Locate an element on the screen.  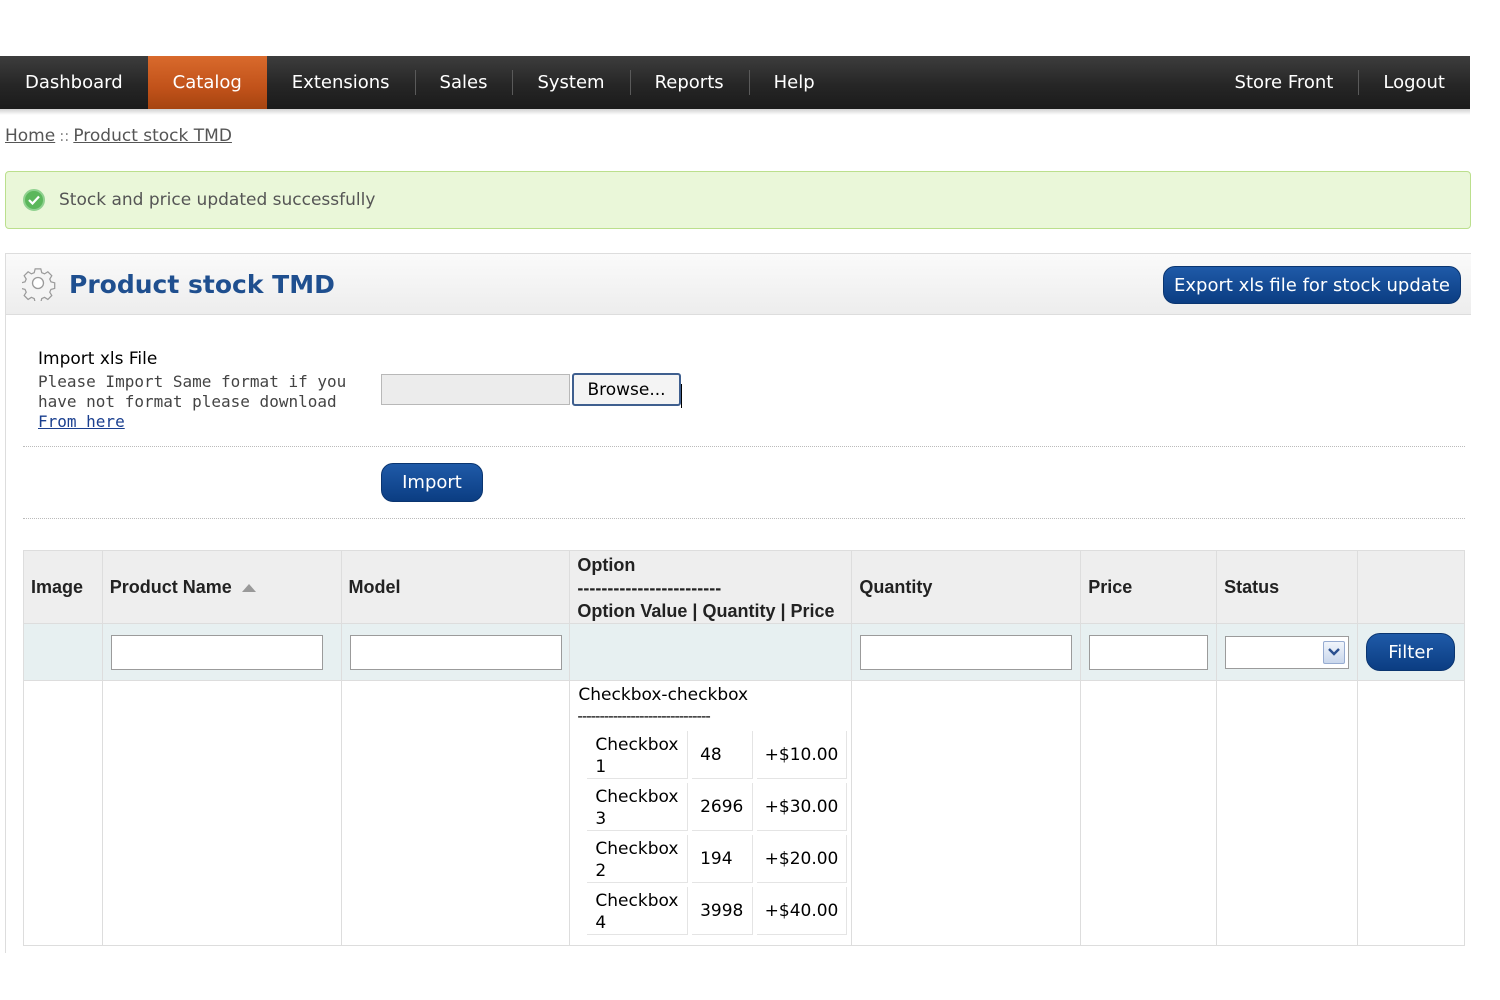
breadcrumb: Home:: Product stock TMD is located at coordinates (118, 136).